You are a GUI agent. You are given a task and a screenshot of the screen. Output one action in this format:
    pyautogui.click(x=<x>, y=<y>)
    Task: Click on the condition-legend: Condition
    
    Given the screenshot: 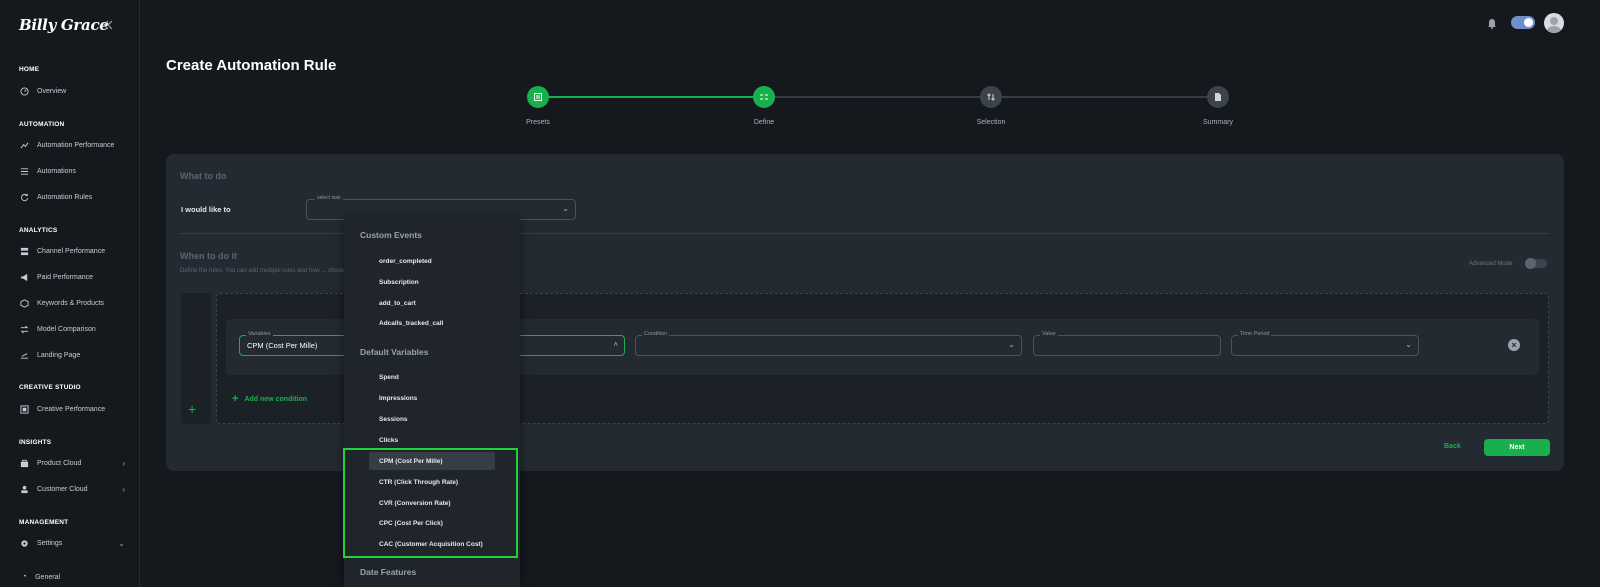 What is the action you would take?
    pyautogui.click(x=656, y=334)
    